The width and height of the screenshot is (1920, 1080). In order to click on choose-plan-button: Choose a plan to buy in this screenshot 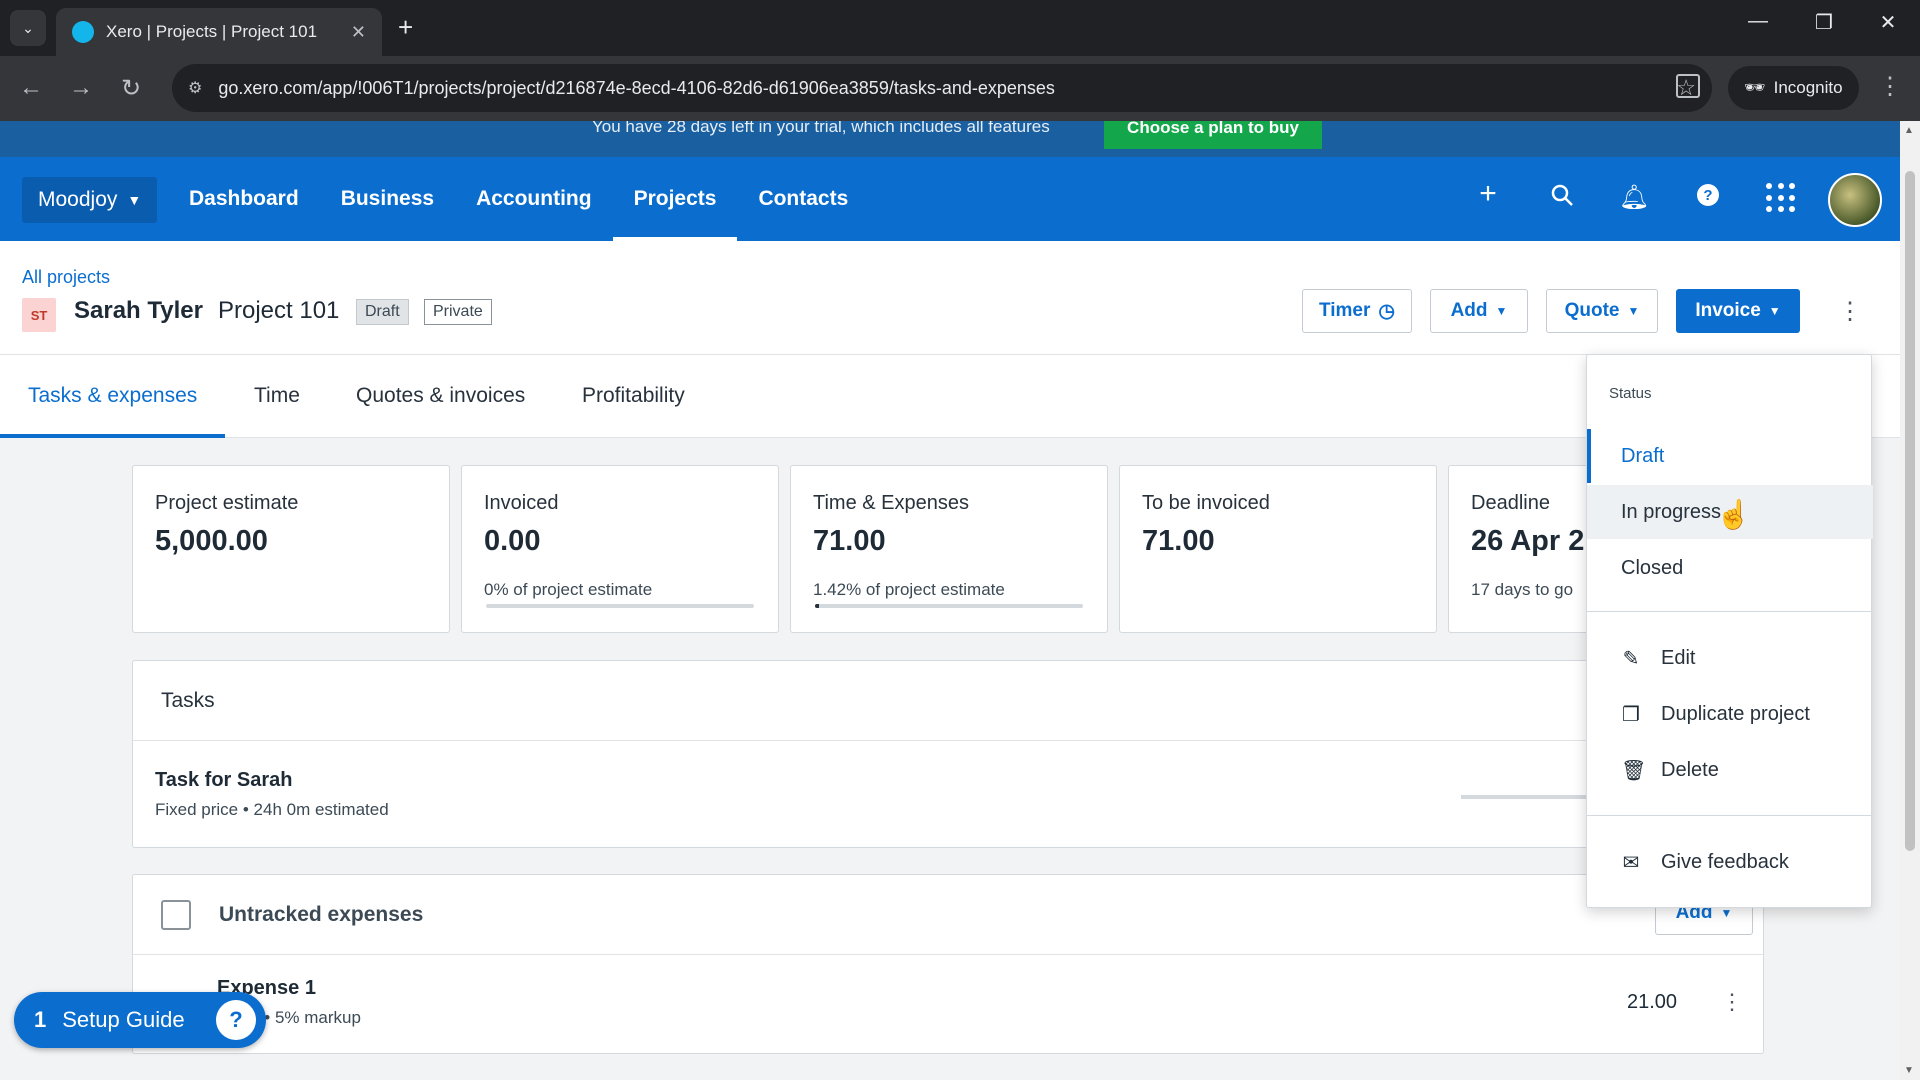, I will do `click(1213, 135)`.